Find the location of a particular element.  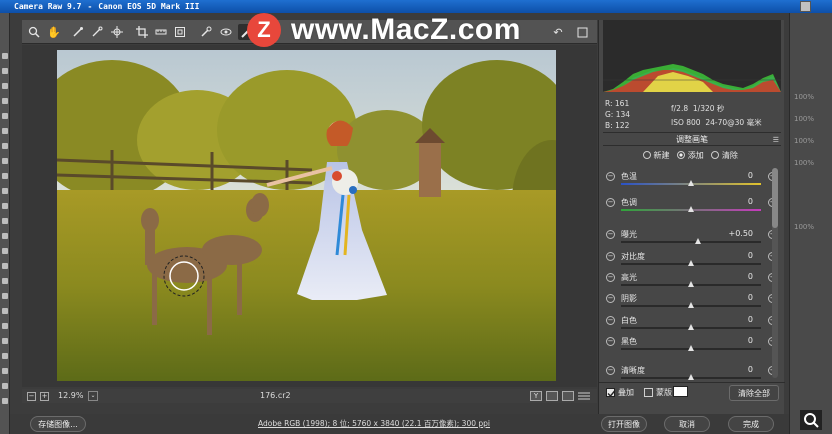

zoom-out-button: − is located at coordinates (31, 396).